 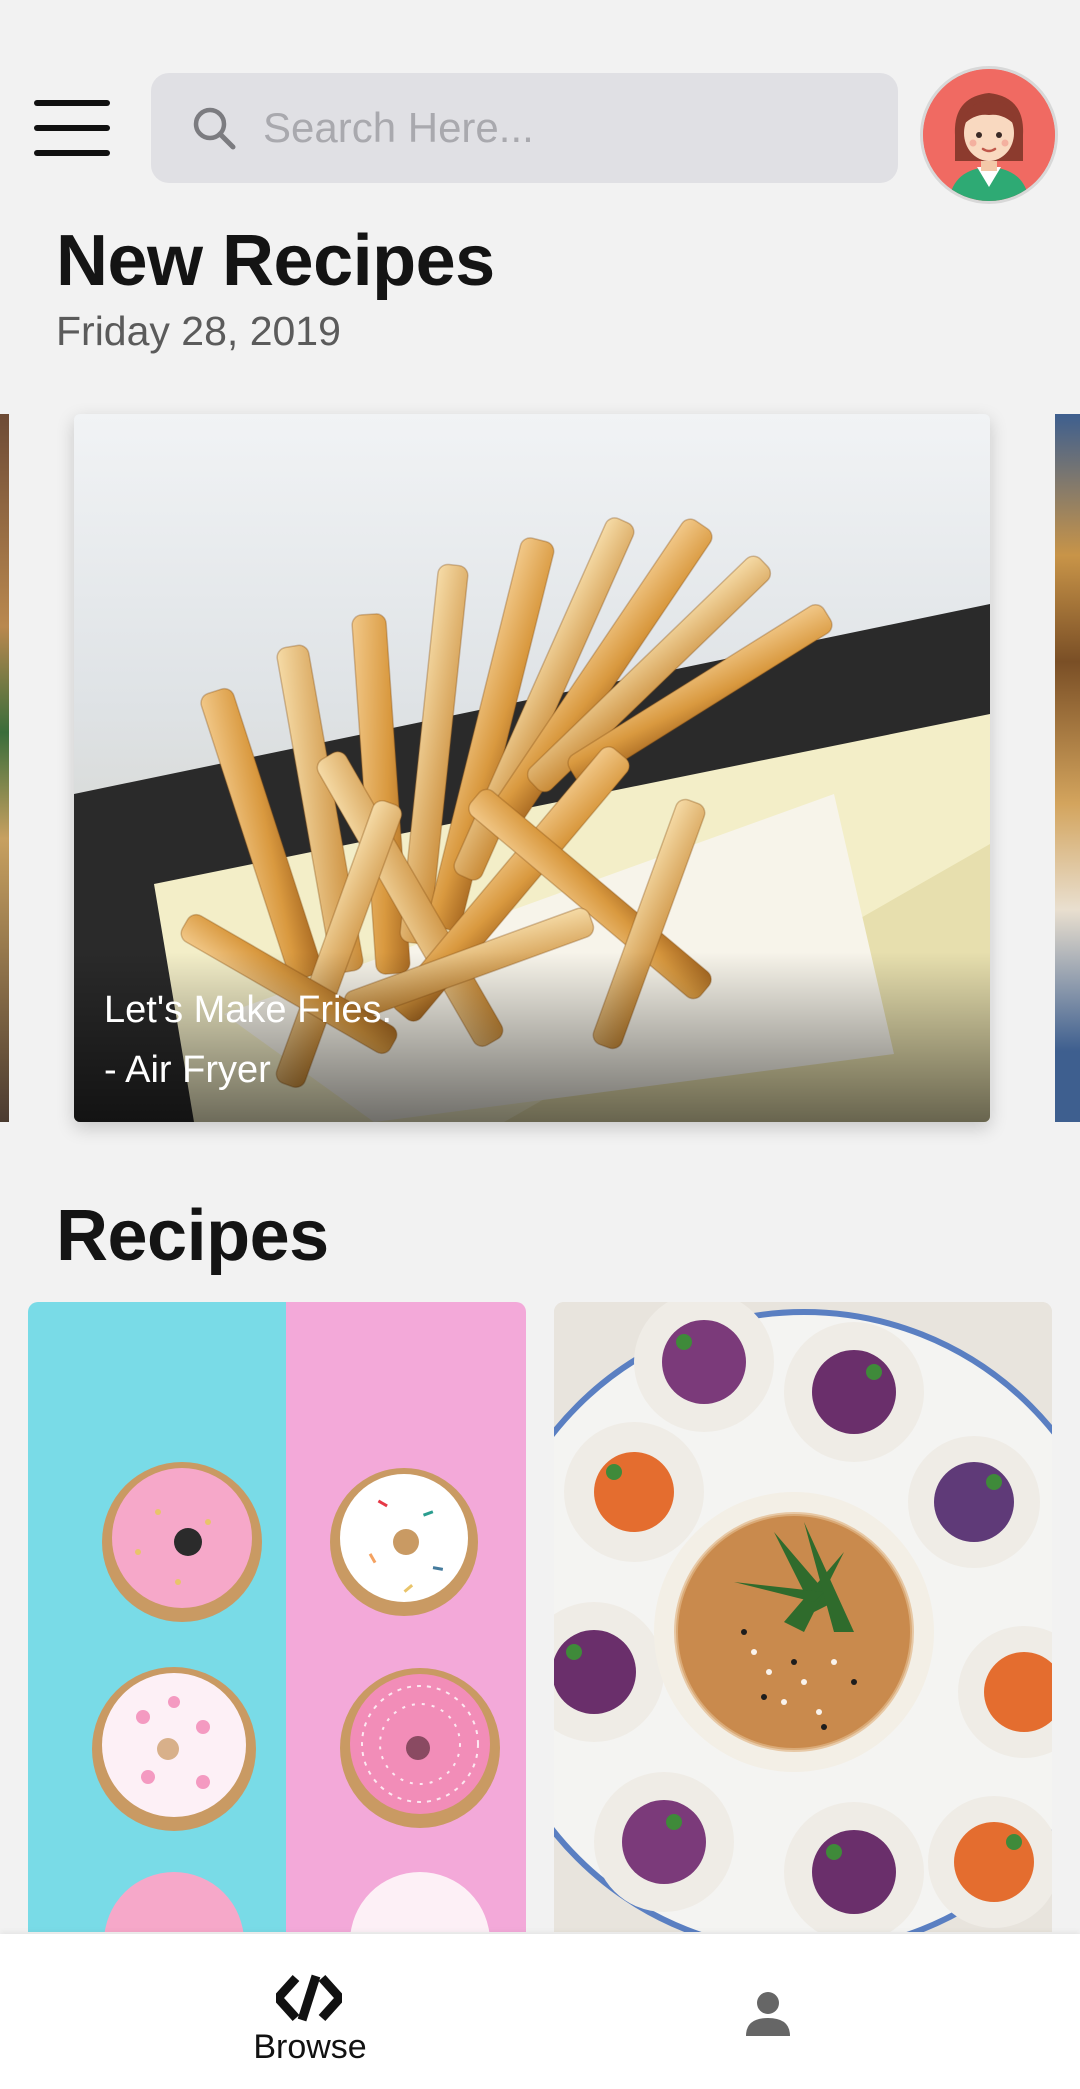 What do you see at coordinates (1067, 768) in the screenshot?
I see `carousel-next-card` at bounding box center [1067, 768].